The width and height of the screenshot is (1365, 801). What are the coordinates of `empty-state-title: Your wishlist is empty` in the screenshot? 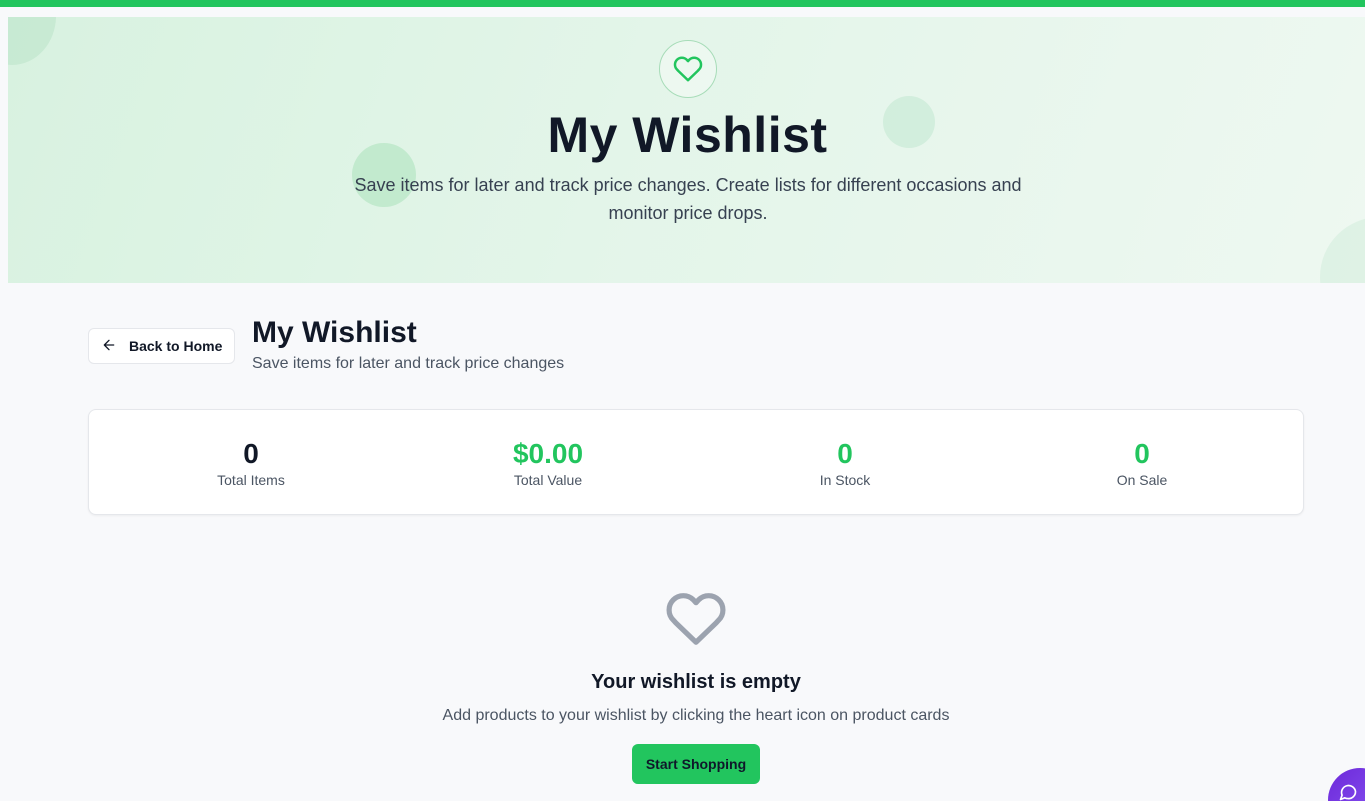 It's located at (696, 682).